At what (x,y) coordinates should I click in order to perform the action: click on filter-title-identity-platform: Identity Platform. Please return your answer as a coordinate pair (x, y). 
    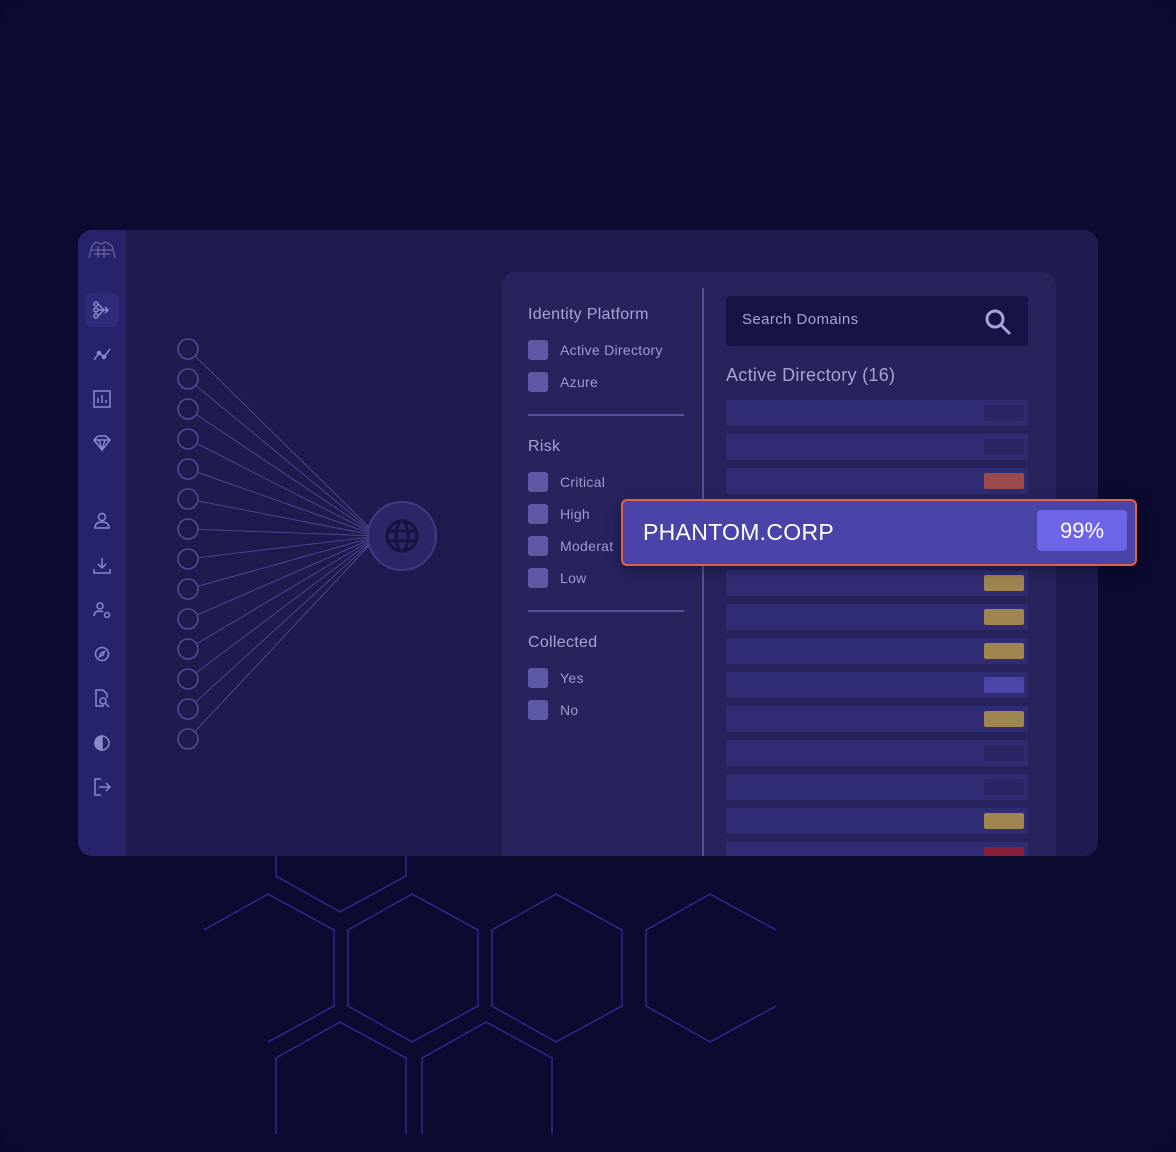
    Looking at the image, I should click on (588, 314).